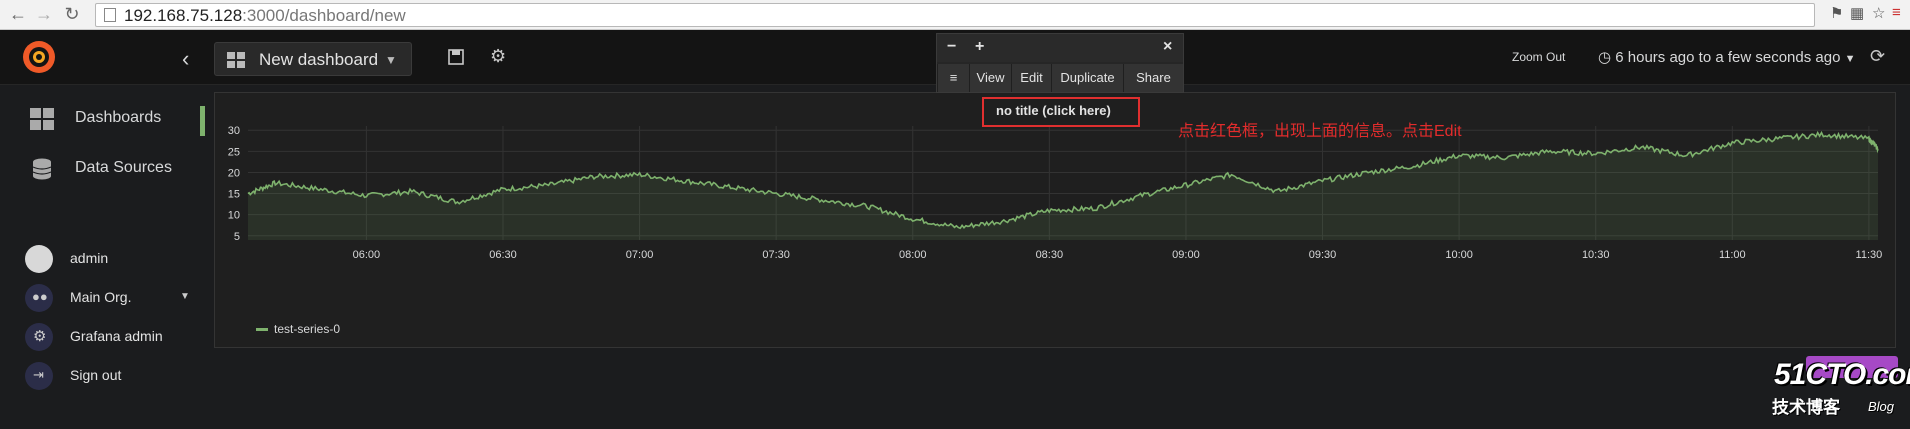 The width and height of the screenshot is (1910, 429). I want to click on y-axis-ticks: 5 10 15 20 25 30, so click(234, 184).